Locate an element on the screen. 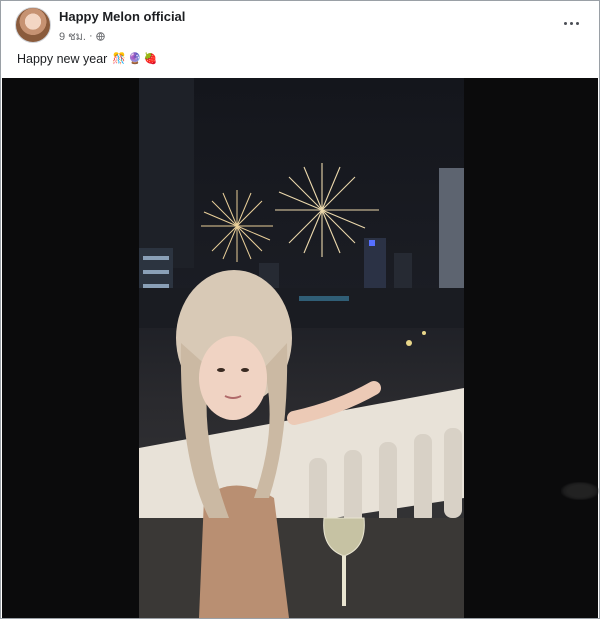 This screenshot has height=619, width=600. more-options-icon is located at coordinates (565, 23).